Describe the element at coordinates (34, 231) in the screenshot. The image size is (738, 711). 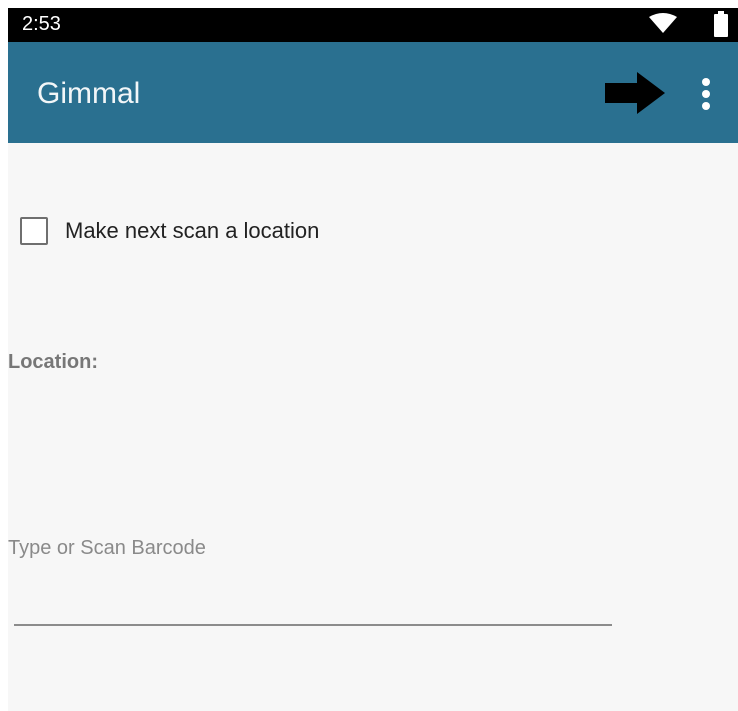
I see `location-scan-checkbox` at that location.